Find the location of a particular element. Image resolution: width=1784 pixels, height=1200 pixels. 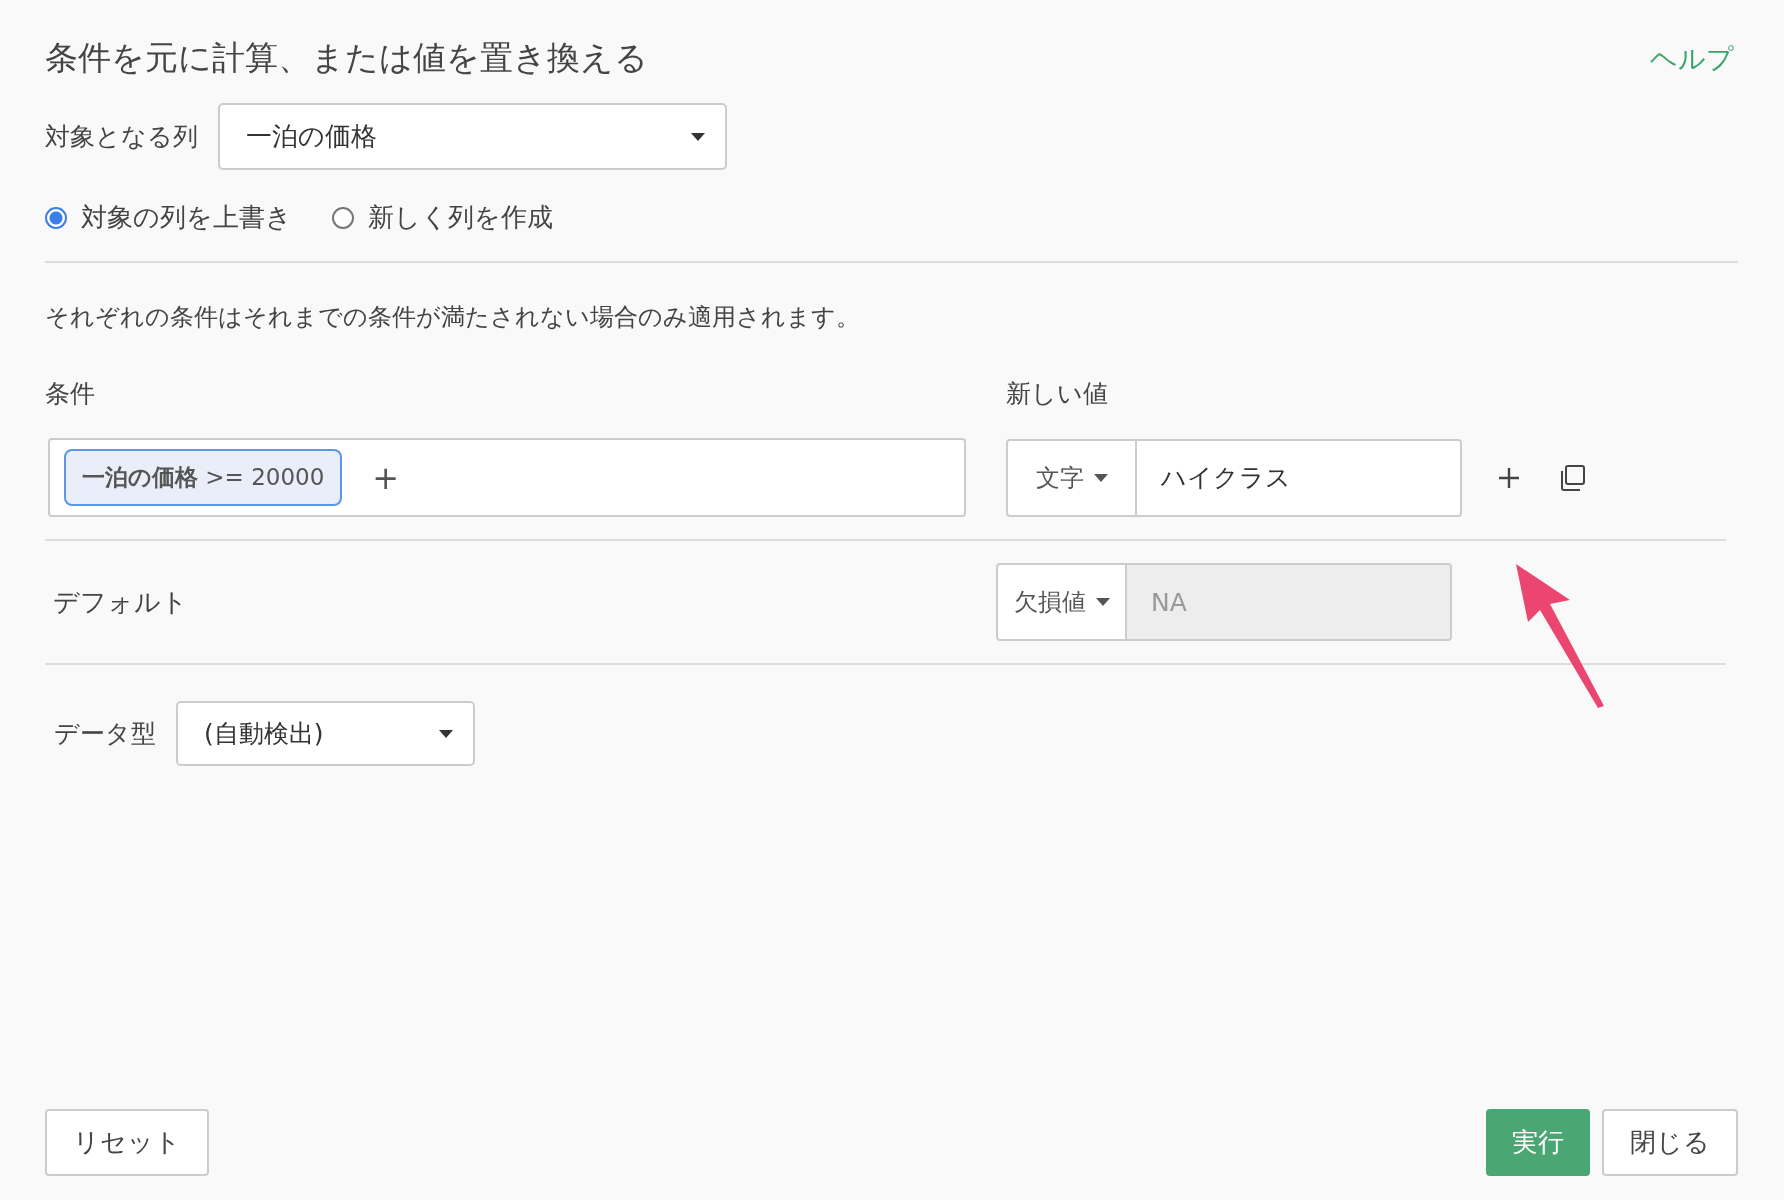

data-type-label: データ型 is located at coordinates (105, 734).